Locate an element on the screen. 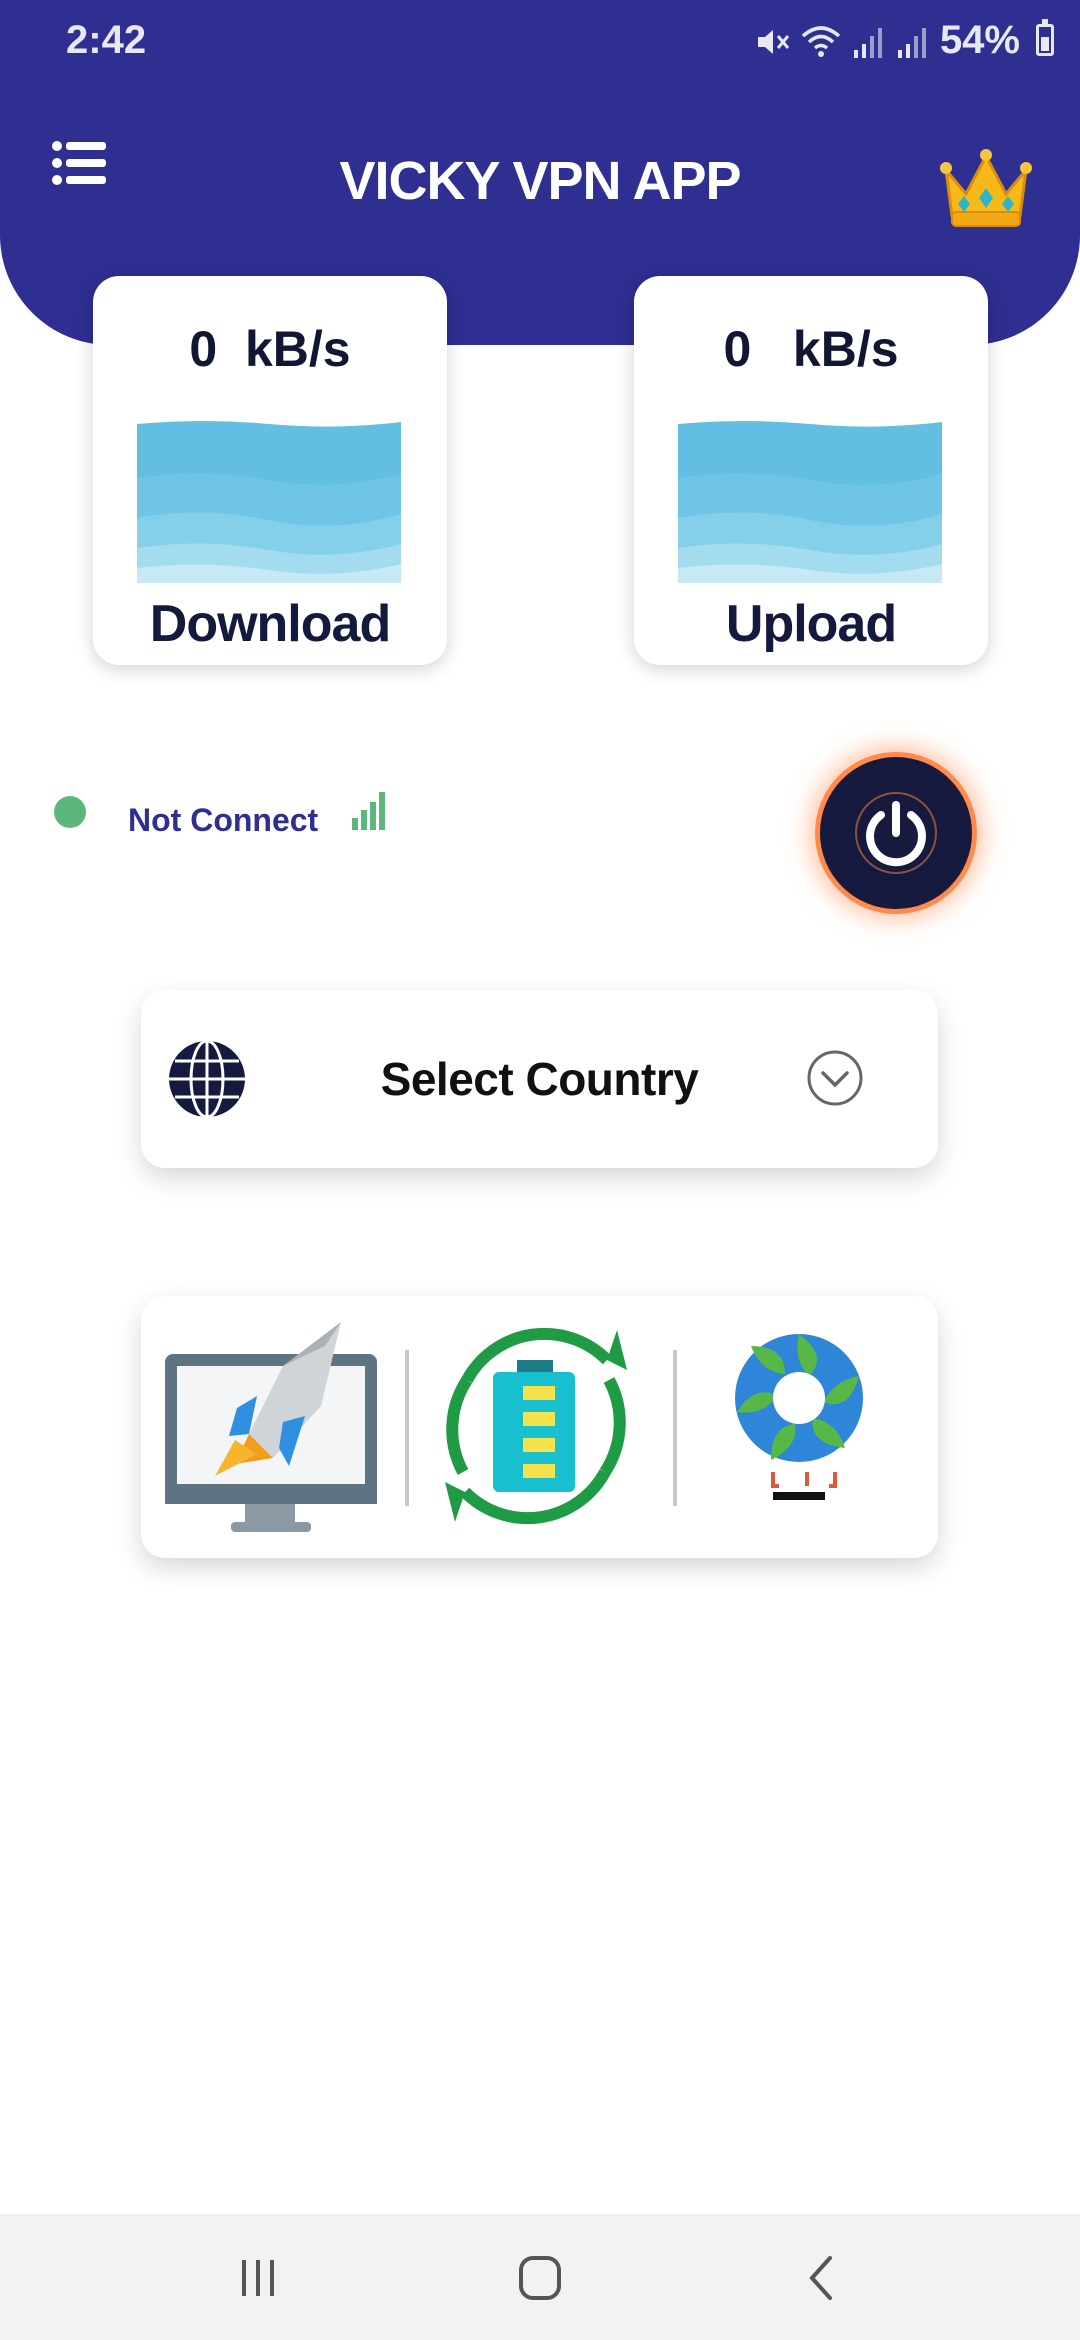  battery-percent: 54% is located at coordinates (979, 40).